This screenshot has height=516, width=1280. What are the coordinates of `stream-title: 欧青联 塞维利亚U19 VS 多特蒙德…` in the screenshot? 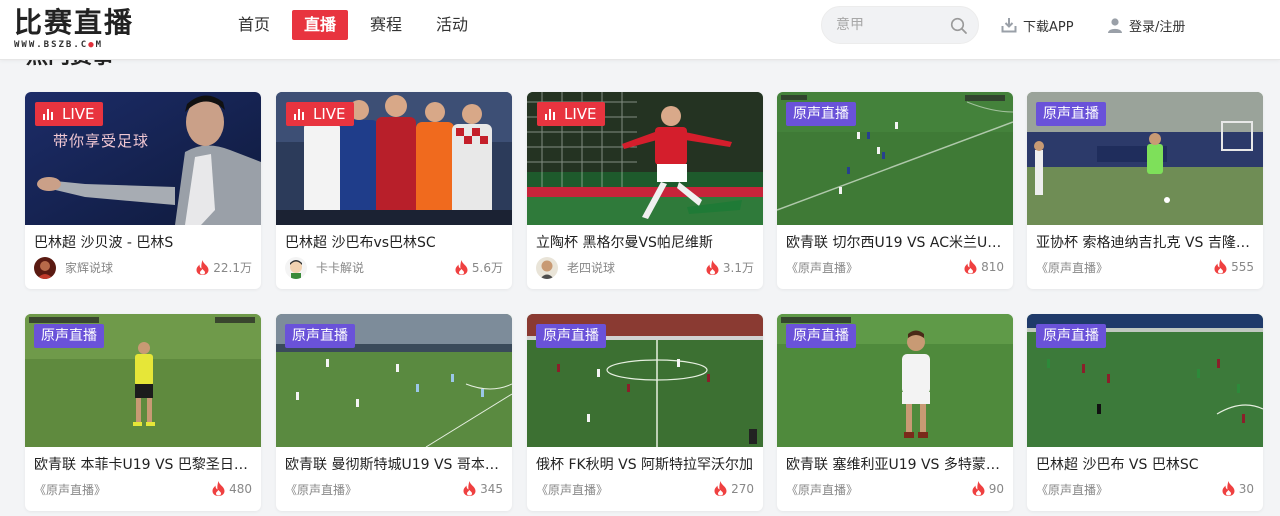 It's located at (895, 465).